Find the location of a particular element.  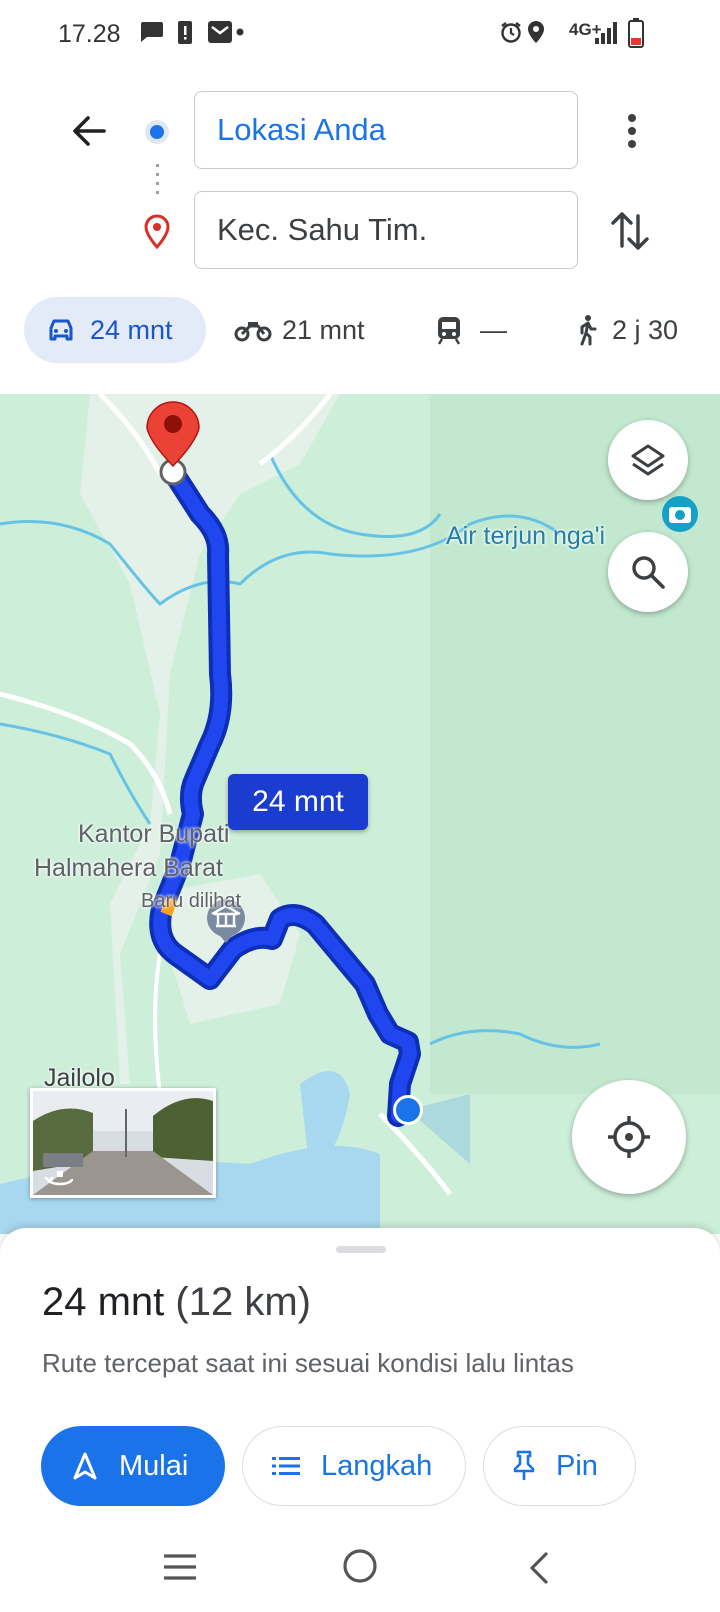

swap-icon is located at coordinates (630, 231).